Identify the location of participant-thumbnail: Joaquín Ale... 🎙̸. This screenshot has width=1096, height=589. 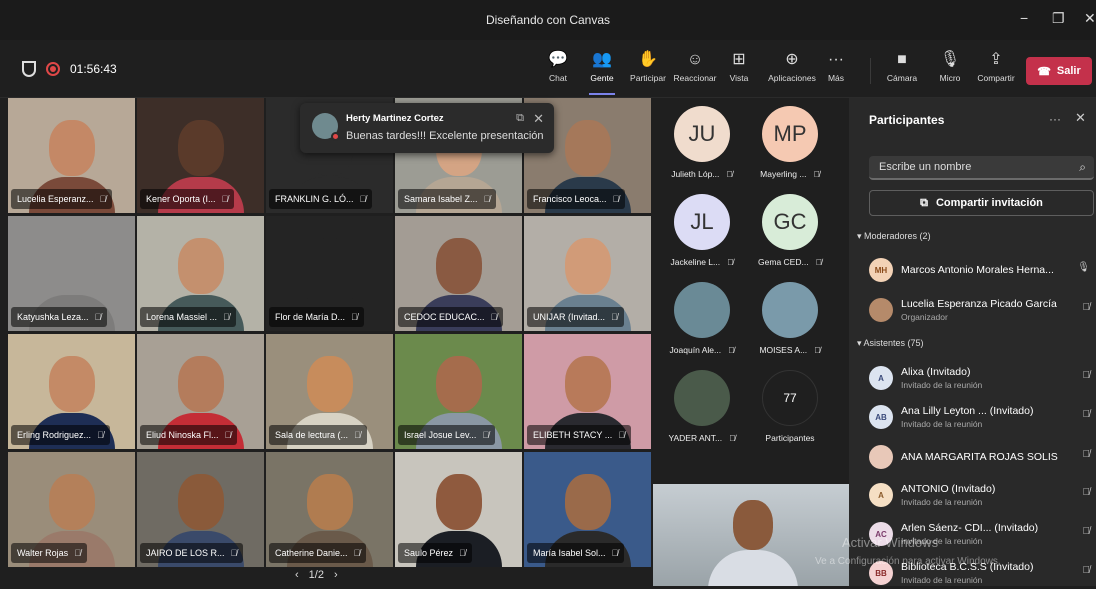
(702, 318).